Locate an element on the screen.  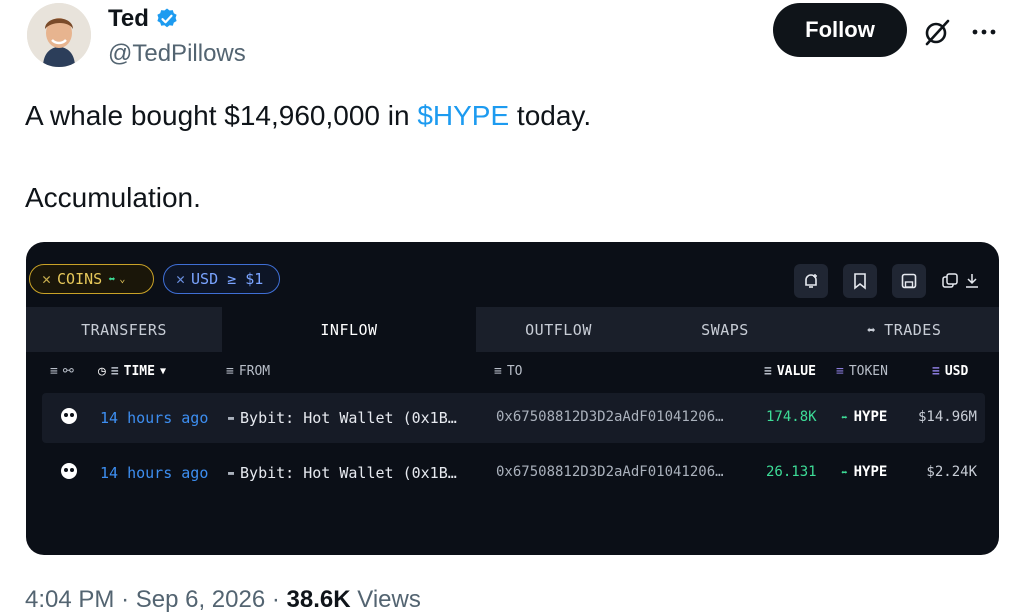
views-count: 38.6K is located at coordinates (318, 599).